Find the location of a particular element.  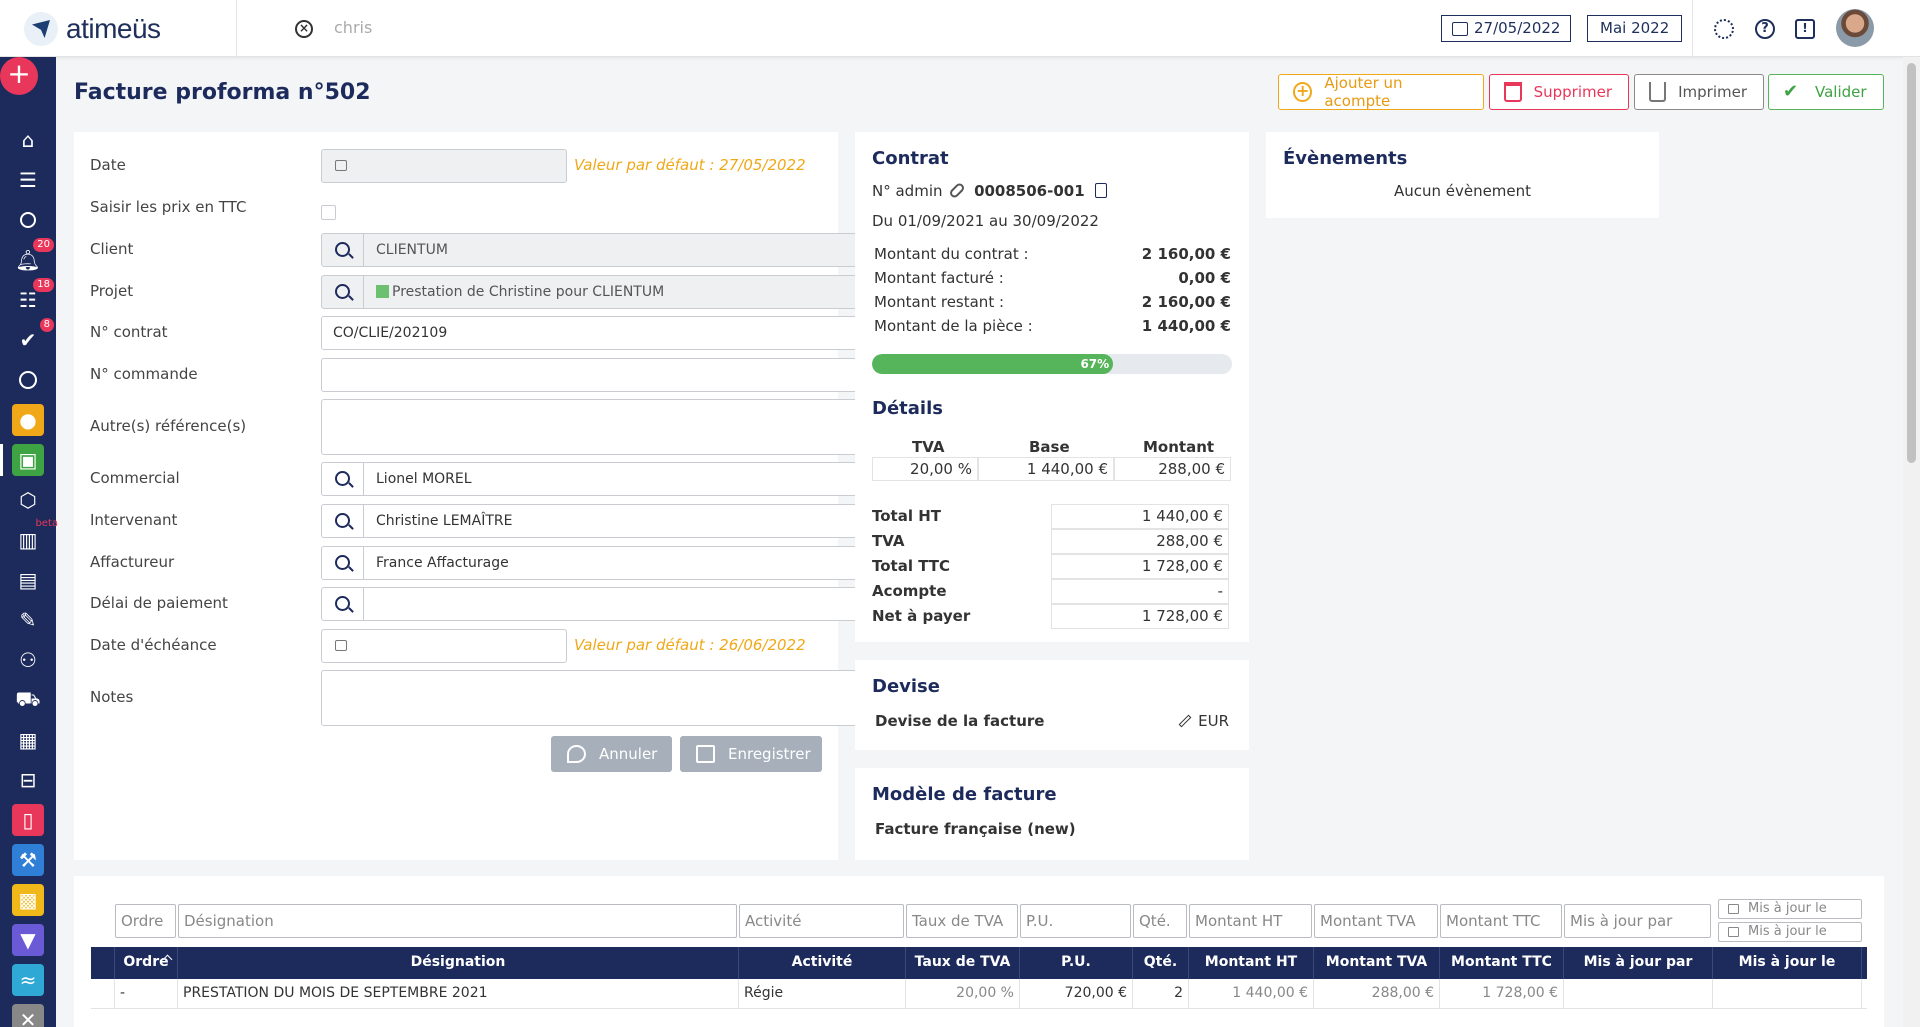

edit-list-icon: ✎ is located at coordinates (28, 620).